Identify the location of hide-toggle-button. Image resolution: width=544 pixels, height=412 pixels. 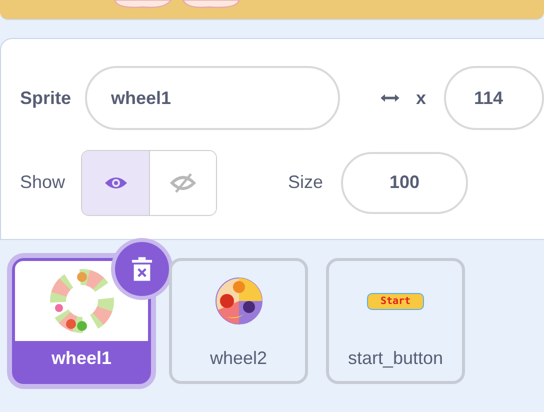
(182, 182).